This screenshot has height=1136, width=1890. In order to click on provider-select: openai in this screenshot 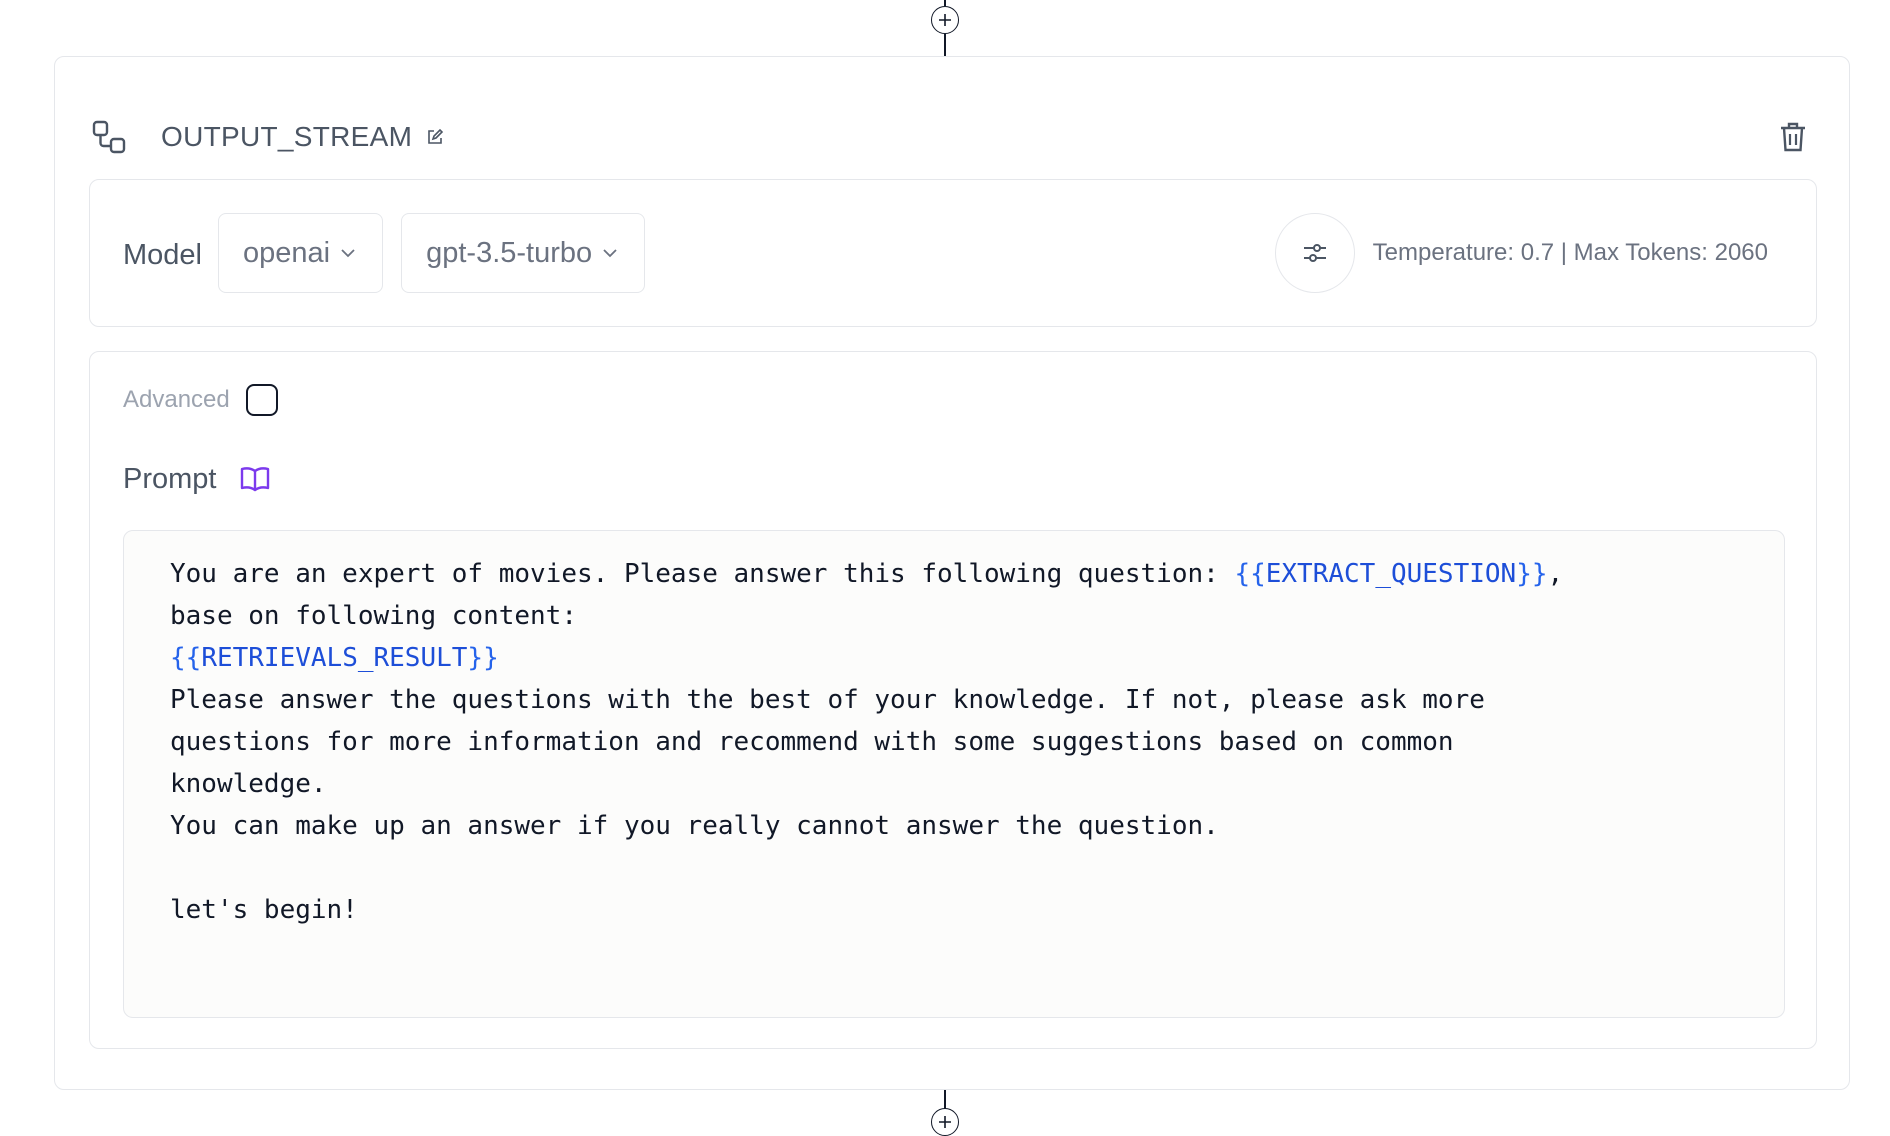, I will do `click(301, 253)`.